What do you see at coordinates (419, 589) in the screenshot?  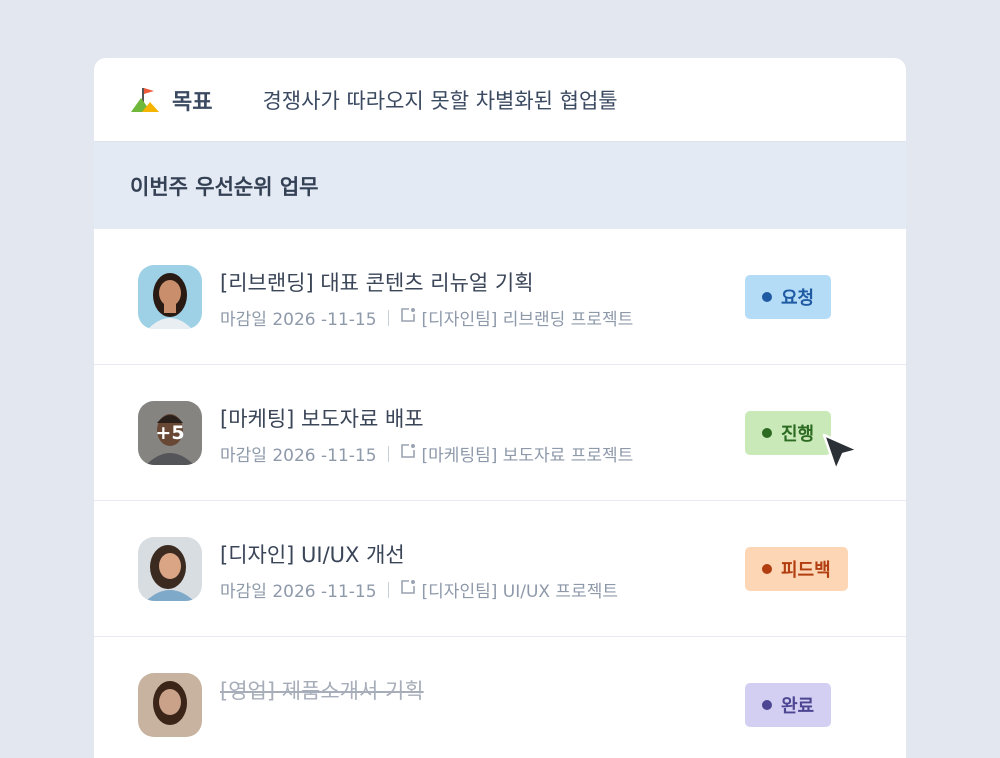 I see `task-meta: 마감일 2026 -11-15 [디자인팀] UI/UX 프로젝트` at bounding box center [419, 589].